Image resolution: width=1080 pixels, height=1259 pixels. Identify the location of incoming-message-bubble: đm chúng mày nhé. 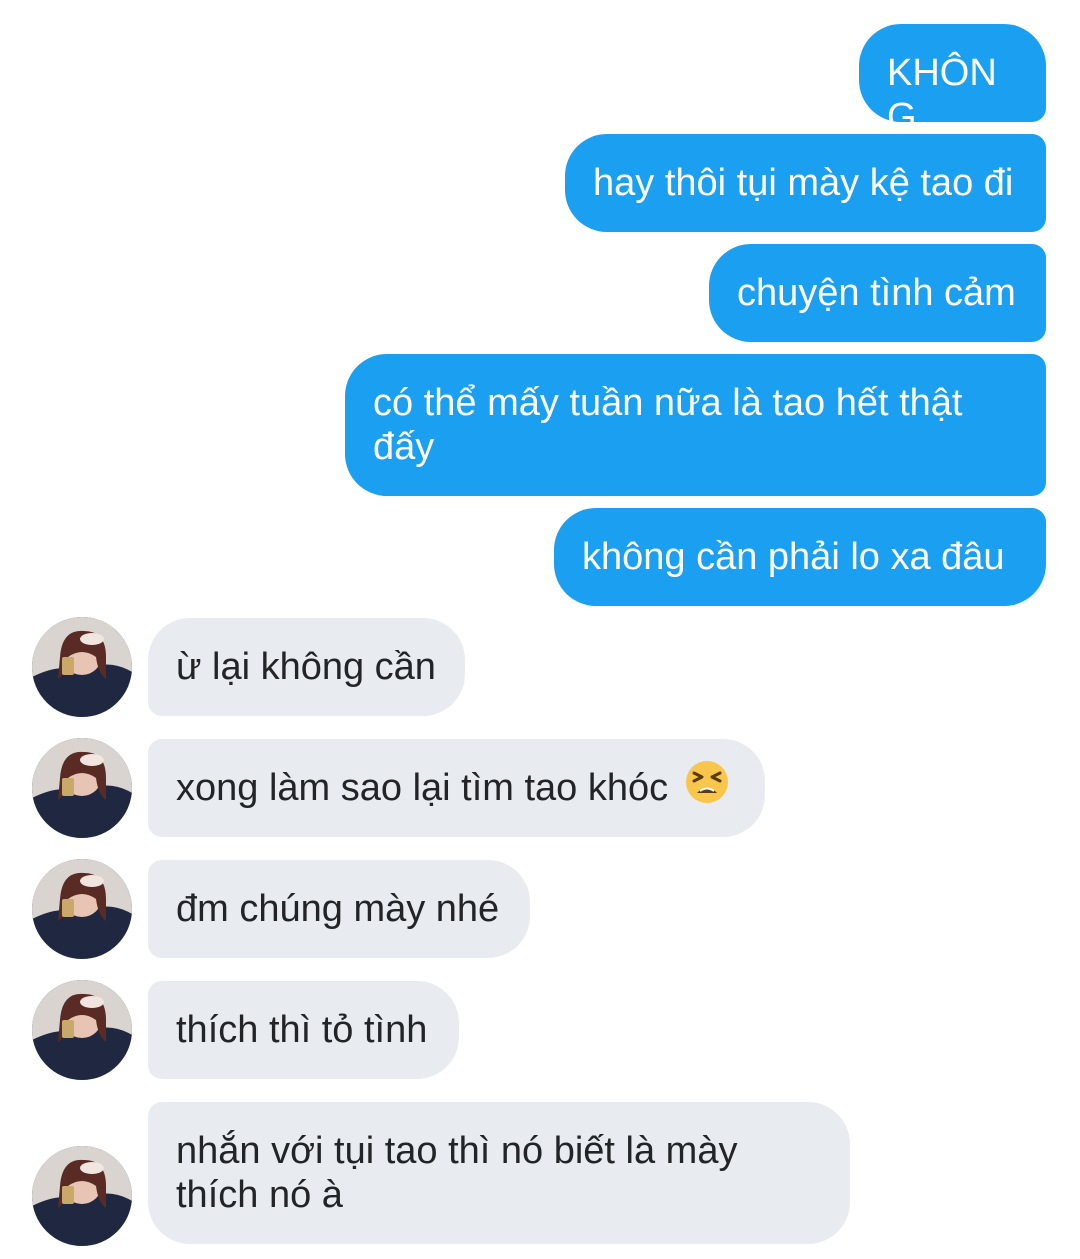
(339, 909).